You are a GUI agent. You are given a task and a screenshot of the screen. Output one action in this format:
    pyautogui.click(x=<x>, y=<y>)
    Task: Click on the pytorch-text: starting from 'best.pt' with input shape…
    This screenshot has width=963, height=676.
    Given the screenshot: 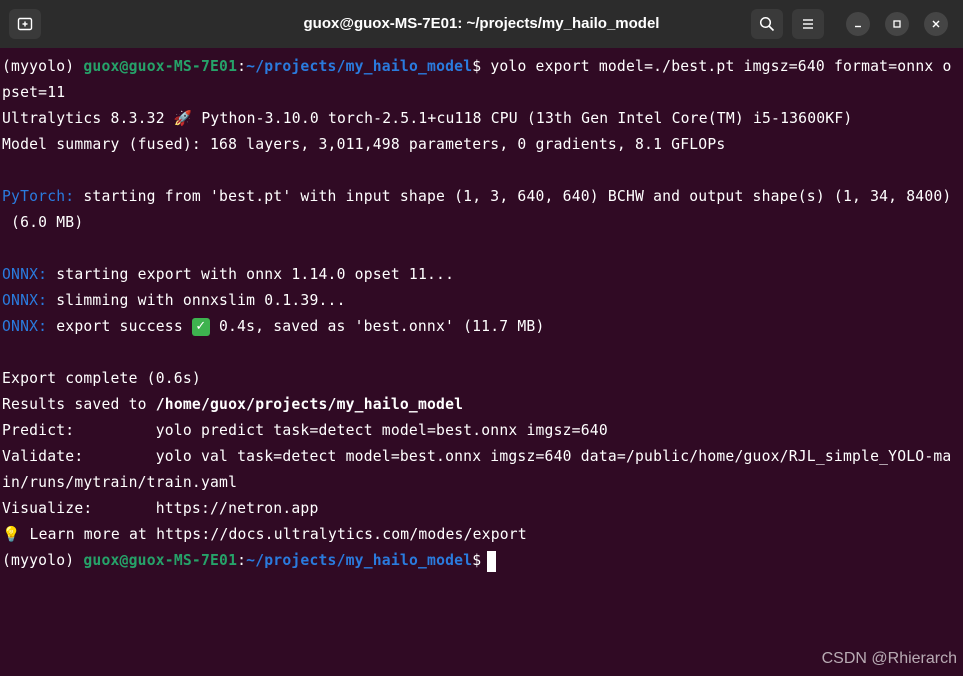 What is the action you would take?
    pyautogui.click(x=513, y=196)
    